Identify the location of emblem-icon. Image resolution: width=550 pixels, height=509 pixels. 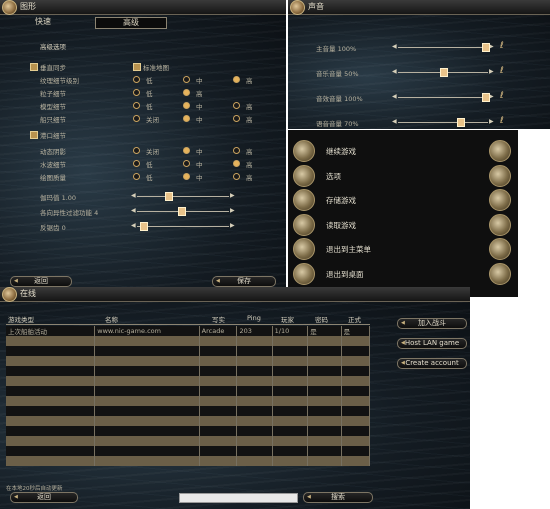
(297, 7).